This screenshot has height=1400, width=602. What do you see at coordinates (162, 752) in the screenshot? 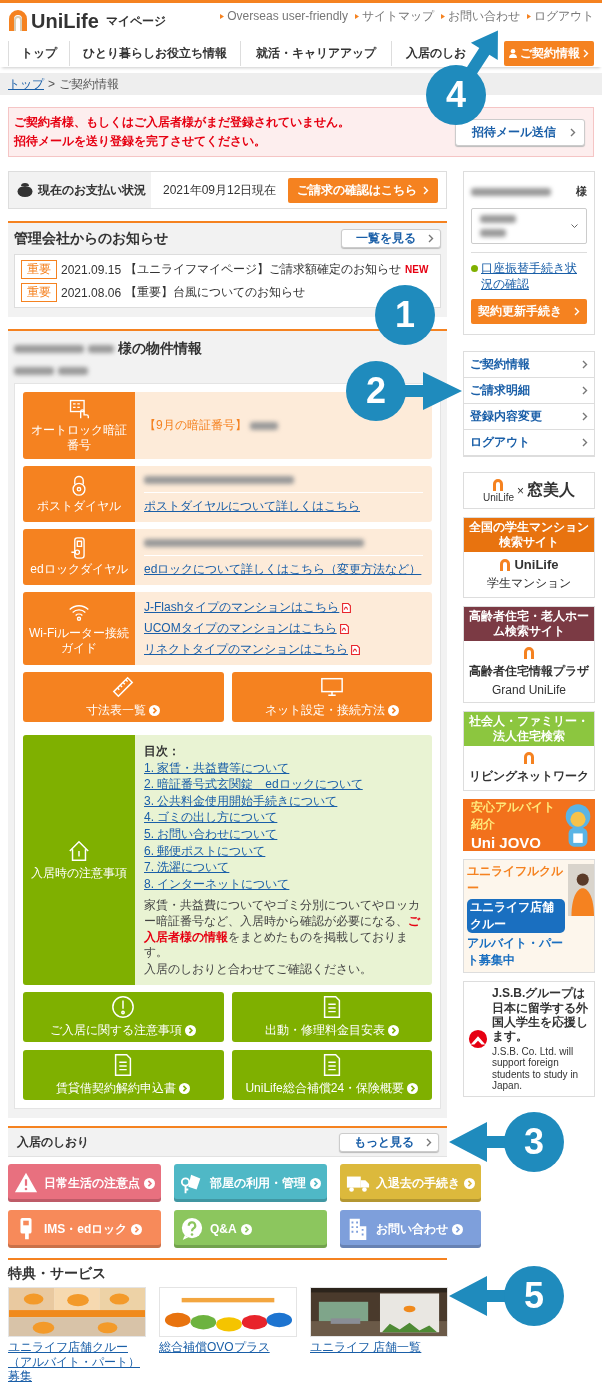
I see `toc-title: 目次：` at bounding box center [162, 752].